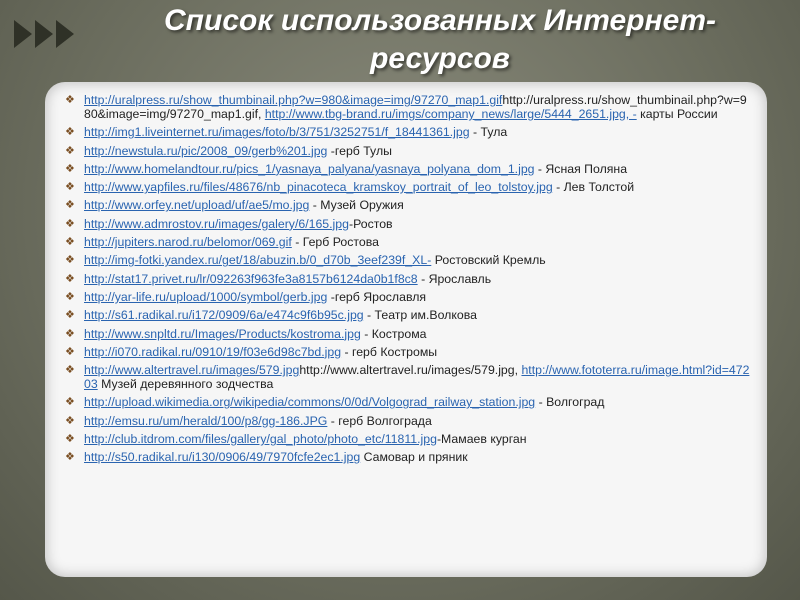 The height and width of the screenshot is (600, 800). What do you see at coordinates (359, 150) in the screenshot?
I see `reference-description: -герб Тулы` at bounding box center [359, 150].